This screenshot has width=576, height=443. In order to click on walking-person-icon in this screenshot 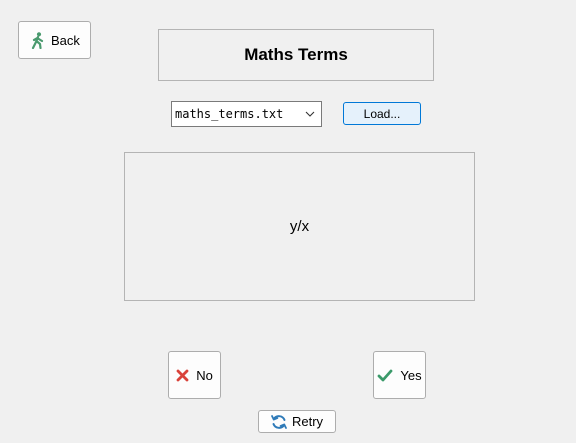, I will do `click(38, 40)`.